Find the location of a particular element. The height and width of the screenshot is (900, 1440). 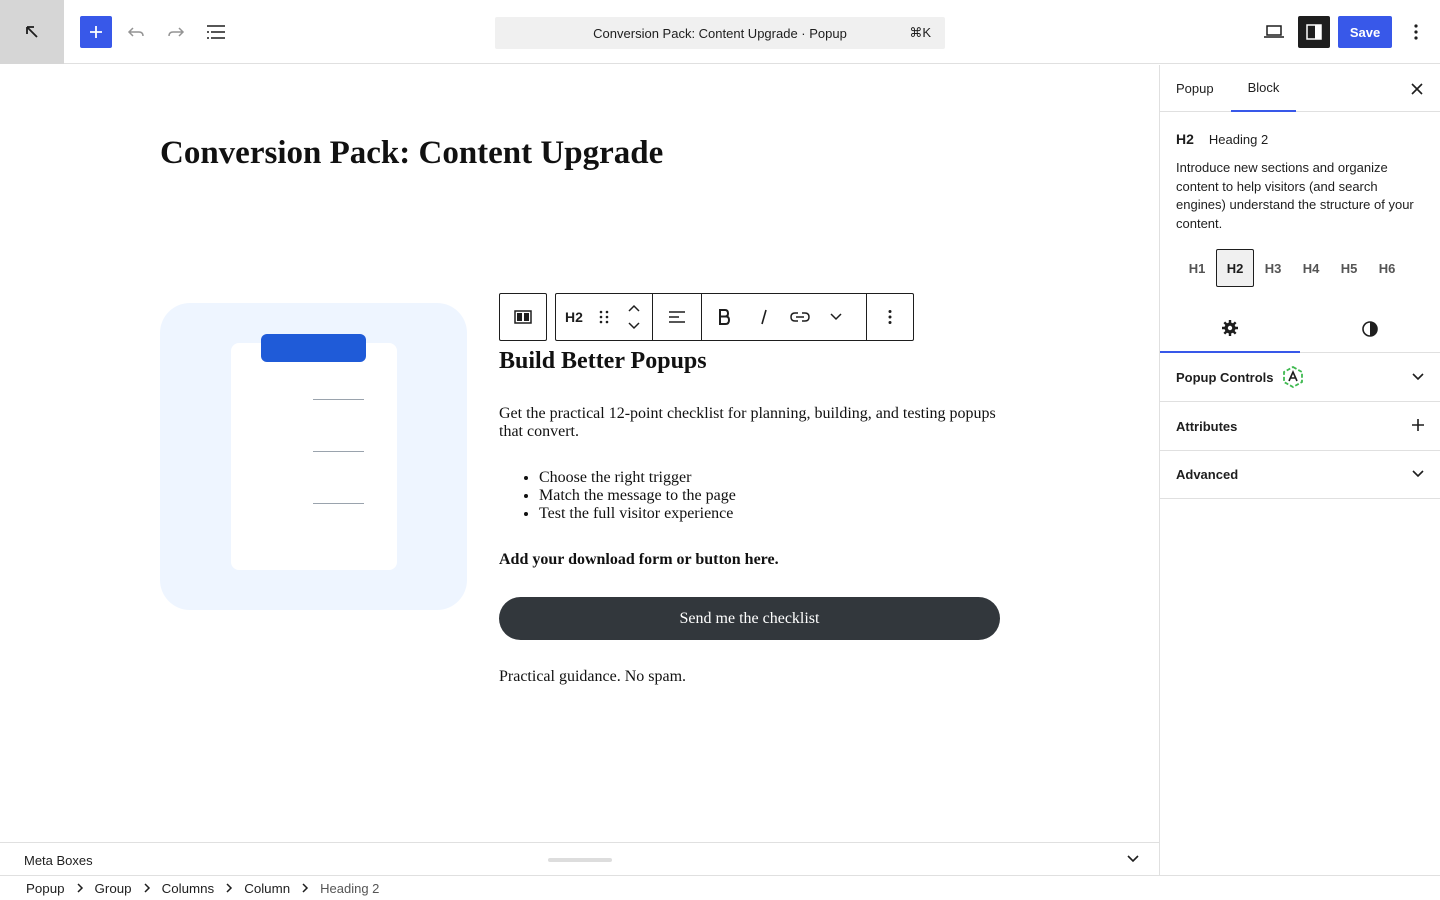

close-icon is located at coordinates (1417, 89).